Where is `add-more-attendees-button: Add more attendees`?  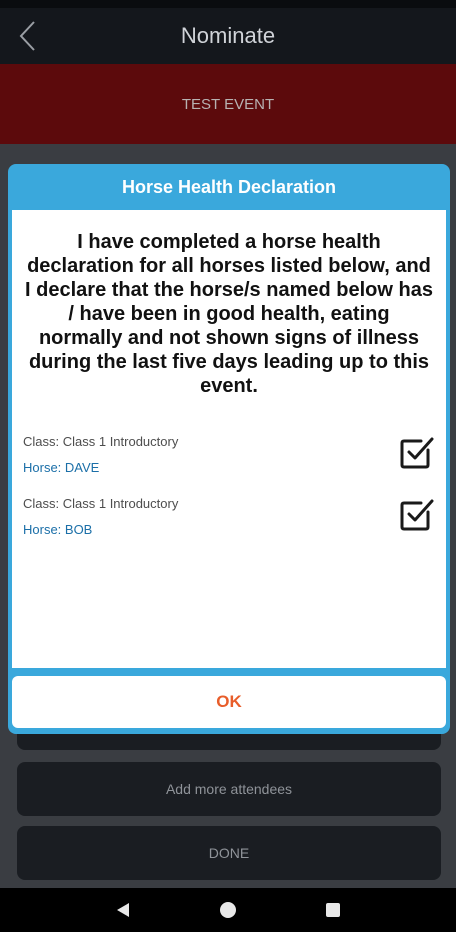
add-more-attendees-button: Add more attendees is located at coordinates (229, 789).